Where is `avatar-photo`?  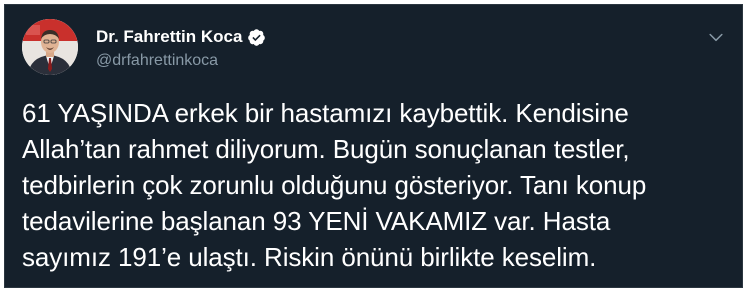
avatar-photo is located at coordinates (50, 47).